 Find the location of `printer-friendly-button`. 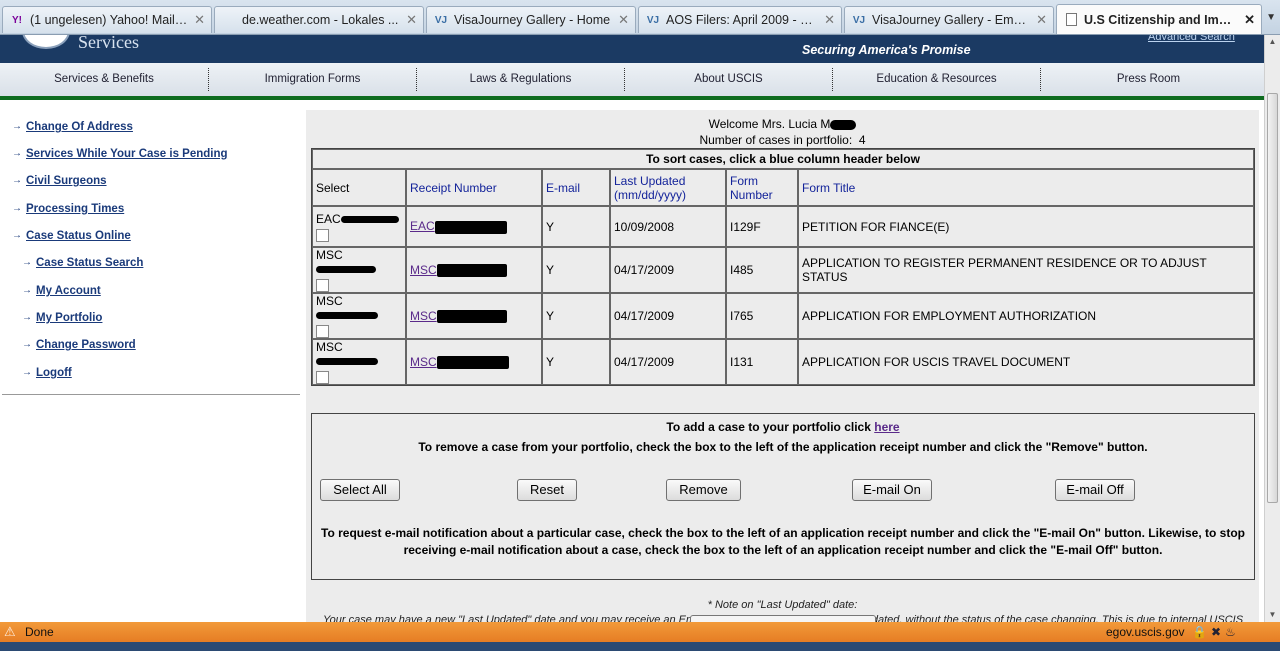

printer-friendly-button is located at coordinates (783, 618).